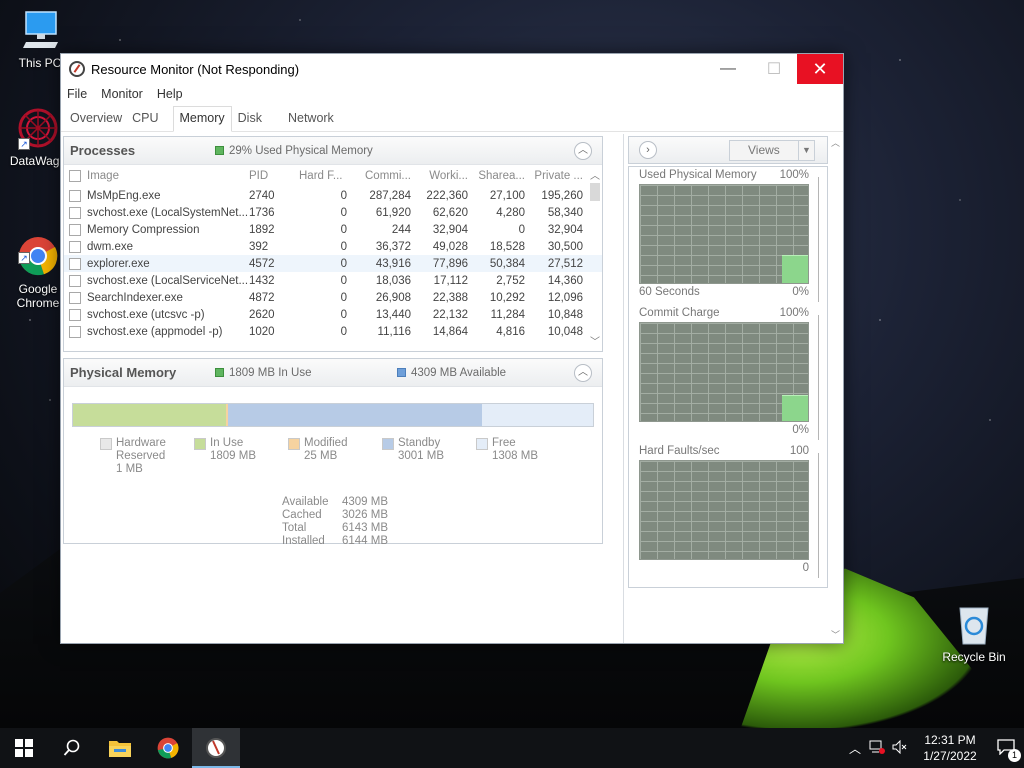 This screenshot has height=768, width=1024. Describe the element at coordinates (595, 192) in the screenshot. I see `scrollbar-thumb` at that location.